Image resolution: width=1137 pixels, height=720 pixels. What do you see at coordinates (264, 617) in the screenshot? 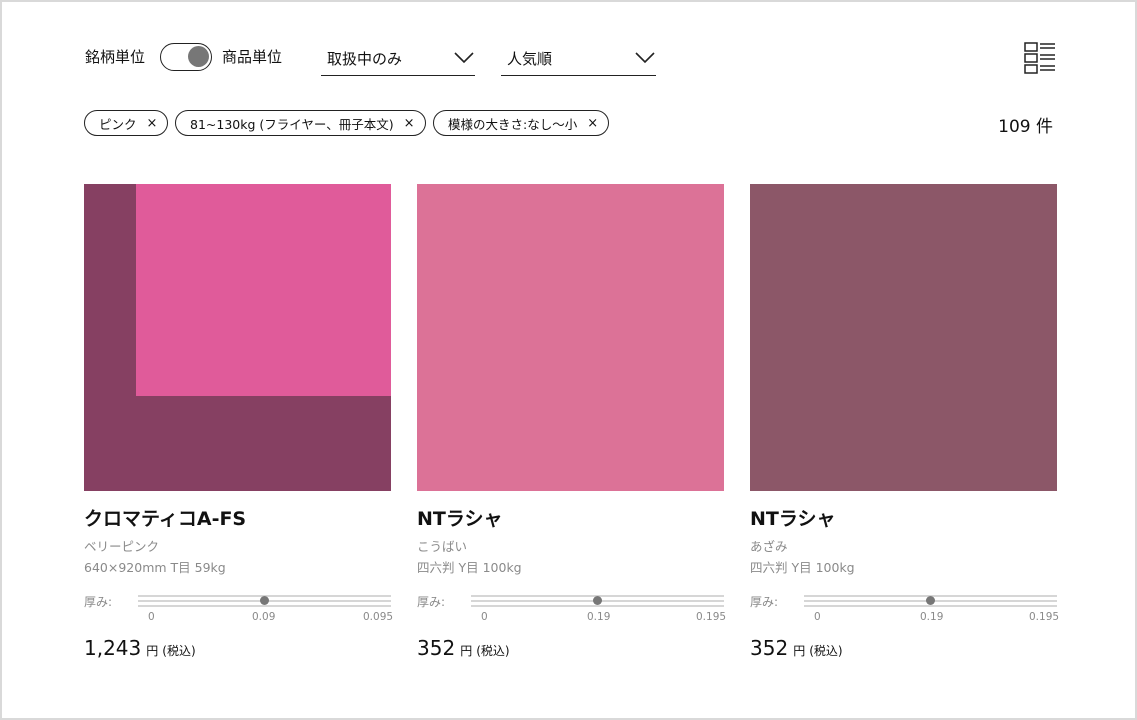
I see `thickness-tick: 0.09` at bounding box center [264, 617].